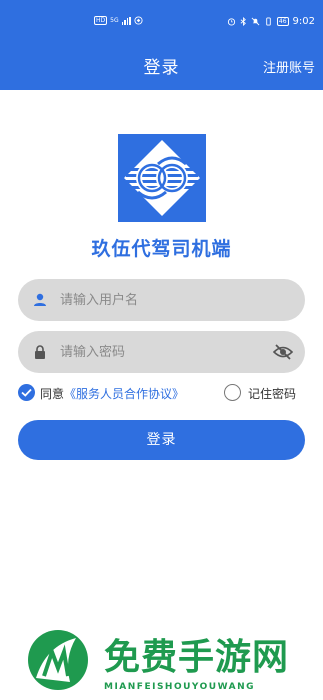 The height and width of the screenshot is (700, 323). What do you see at coordinates (231, 22) in the screenshot?
I see `alarm-icon` at bounding box center [231, 22].